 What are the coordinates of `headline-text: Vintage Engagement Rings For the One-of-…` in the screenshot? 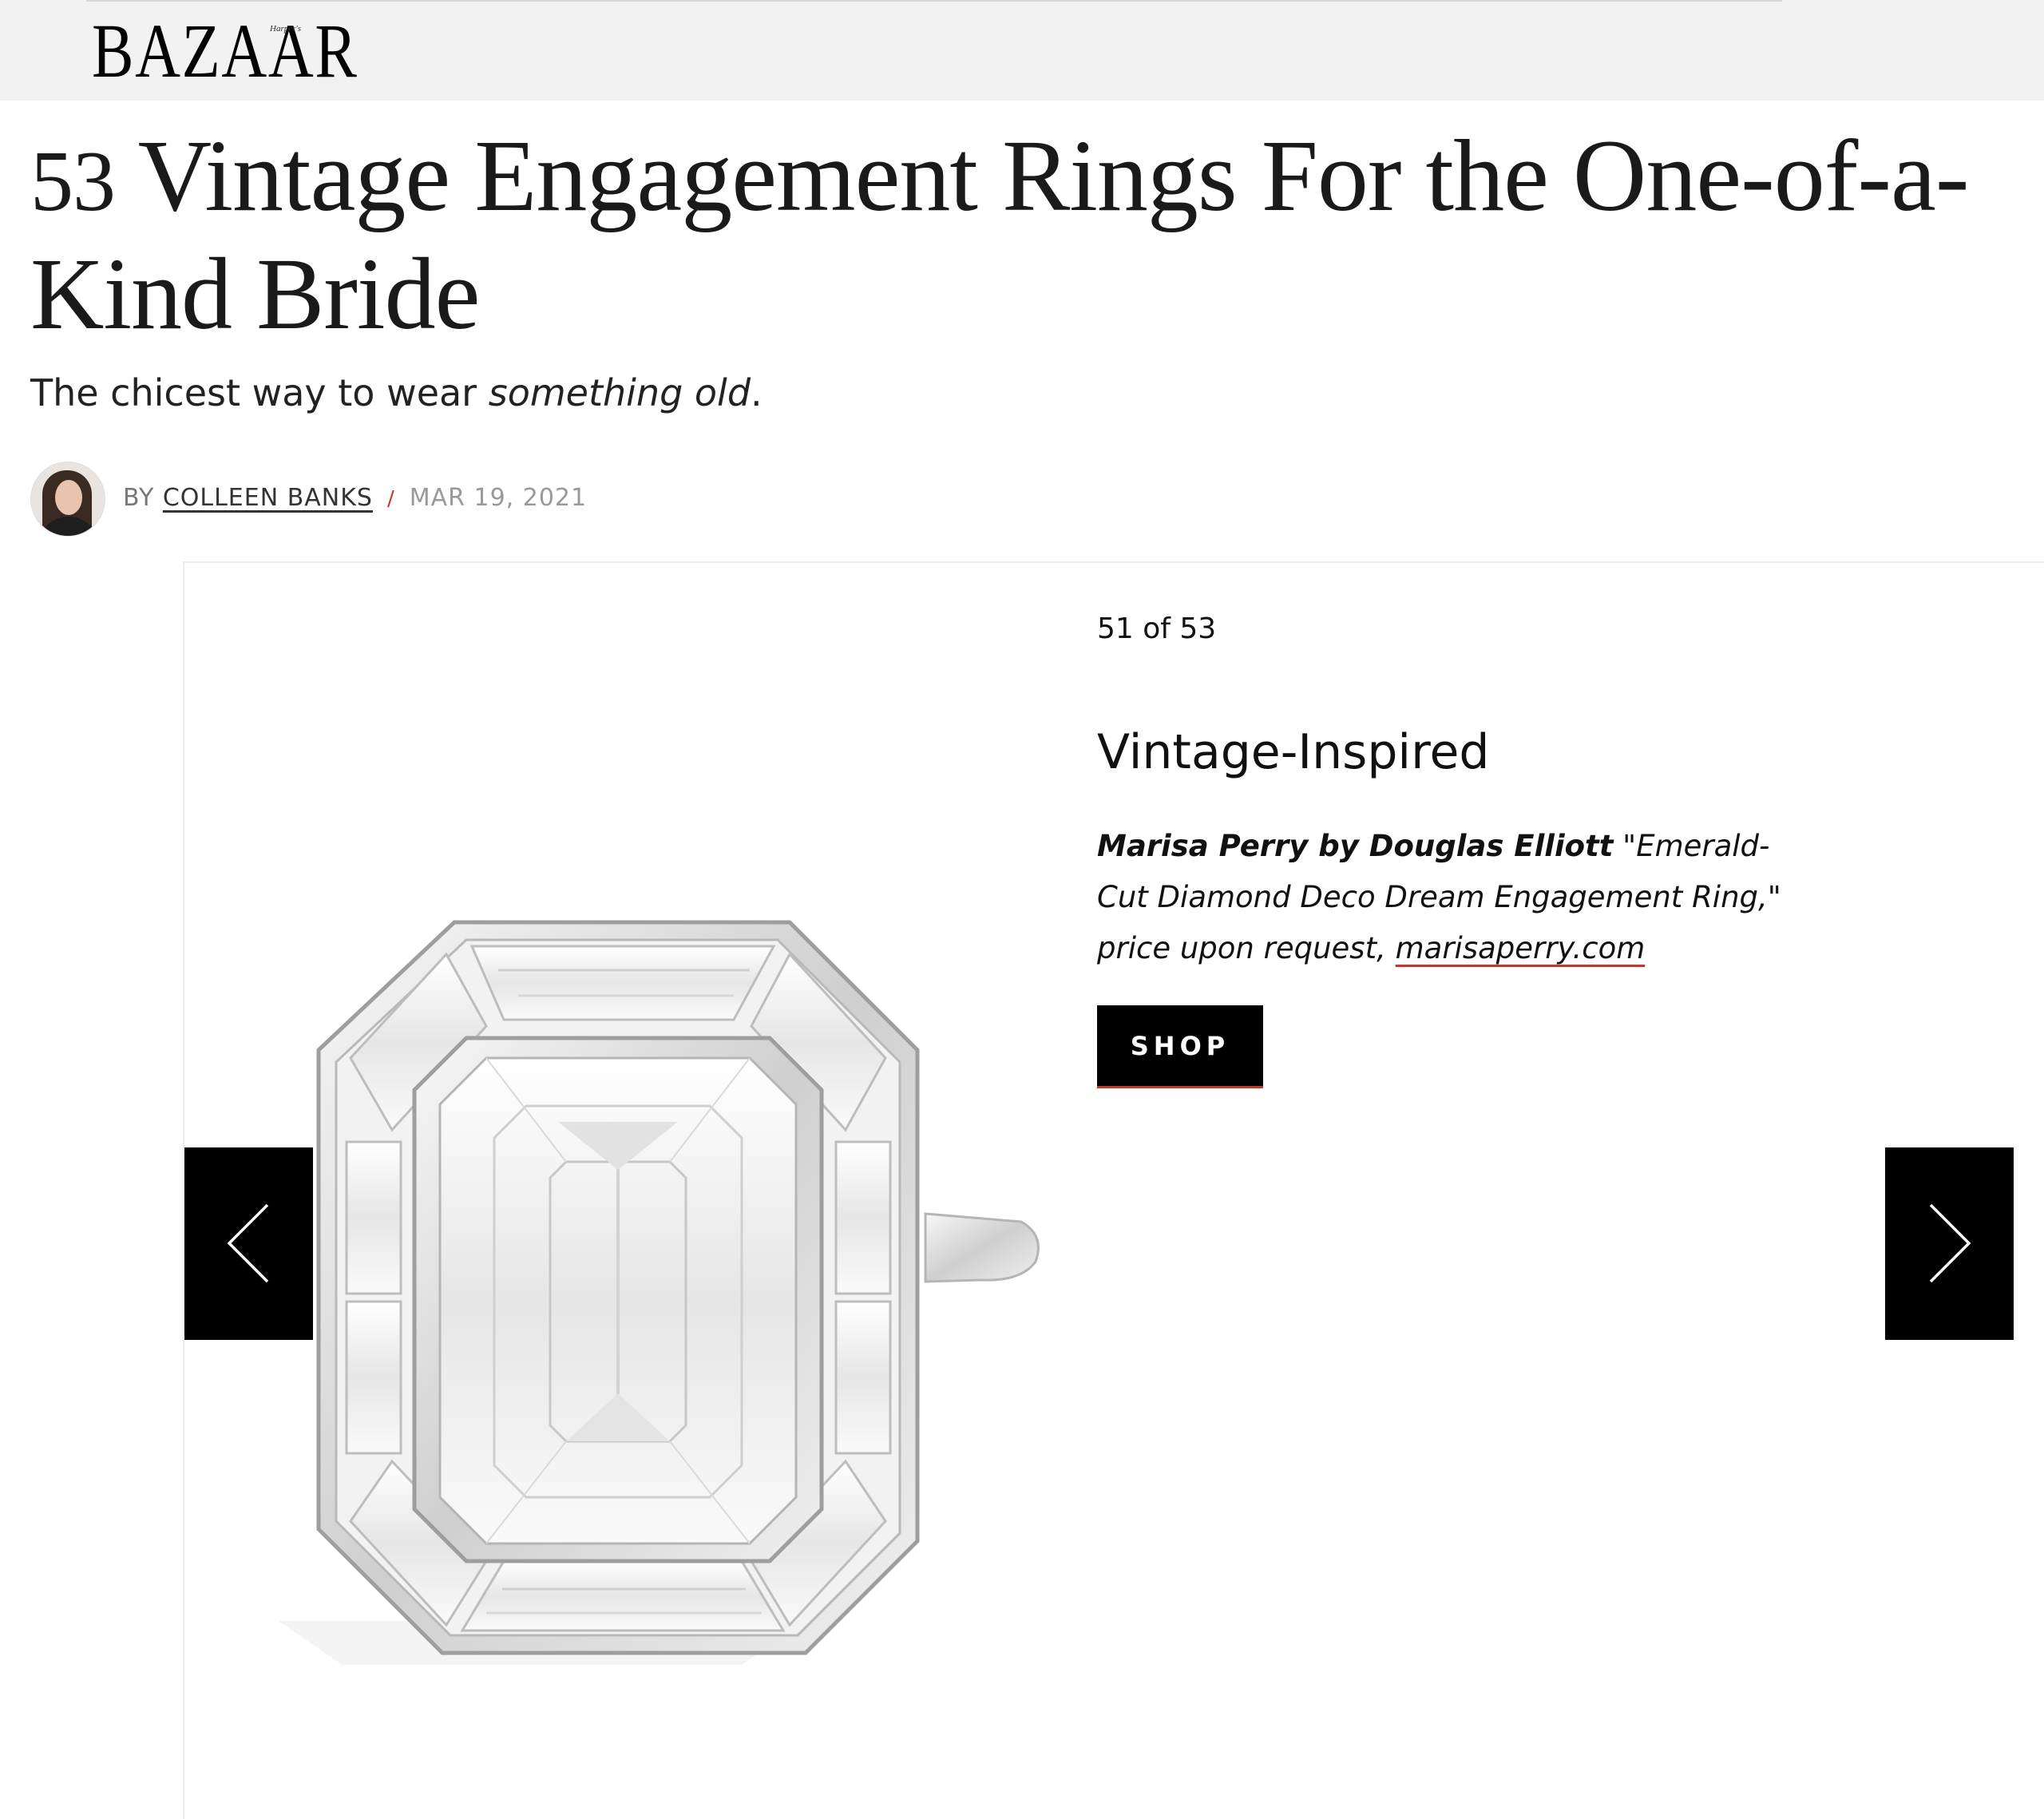 It's located at (999, 235).